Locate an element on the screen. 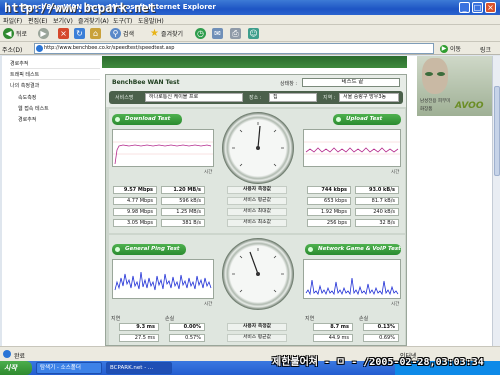 This screenshot has width=500, height=375. site-nav-subitem: 속도측정 is located at coordinates (27, 97).